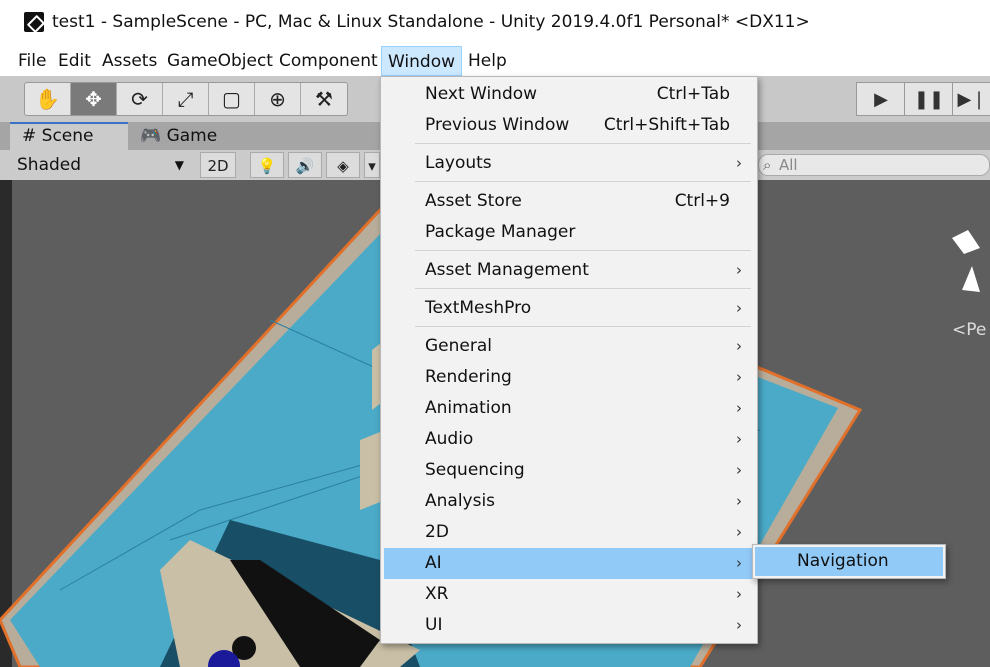 Image resolution: width=990 pixels, height=667 pixels. I want to click on menu-assets: Assets, so click(129, 61).